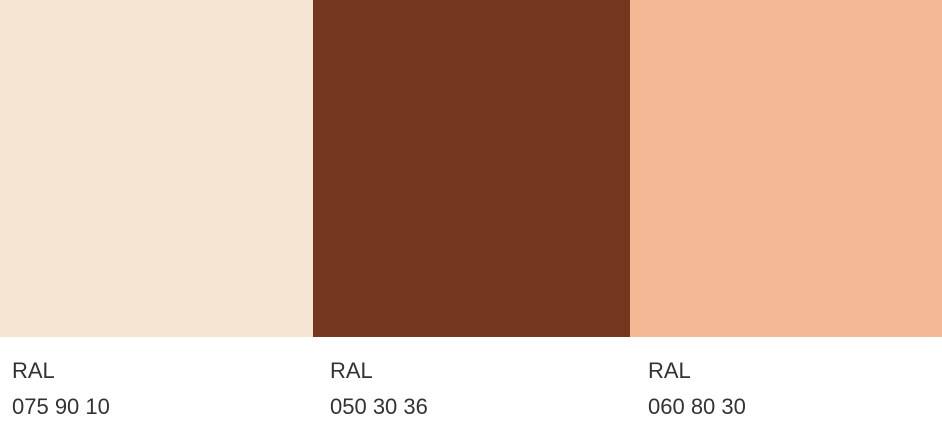  Describe the element at coordinates (697, 406) in the screenshot. I see `swatch-code: 060 80 30` at that location.